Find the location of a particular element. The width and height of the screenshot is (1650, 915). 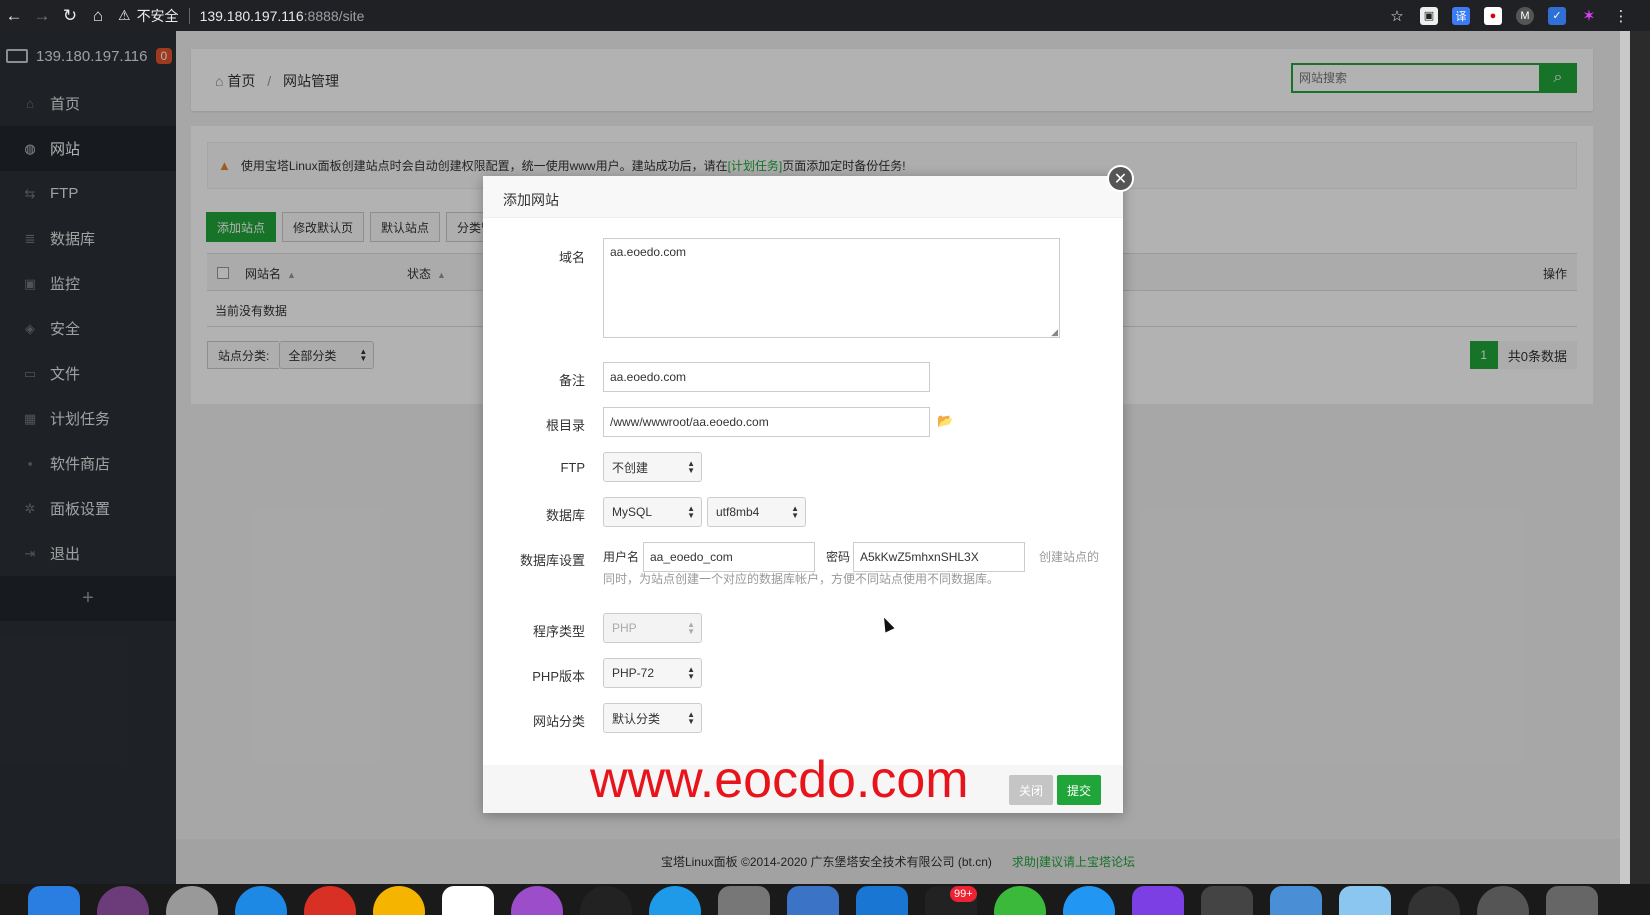

db-user-label: 用户名 is located at coordinates (621, 557).